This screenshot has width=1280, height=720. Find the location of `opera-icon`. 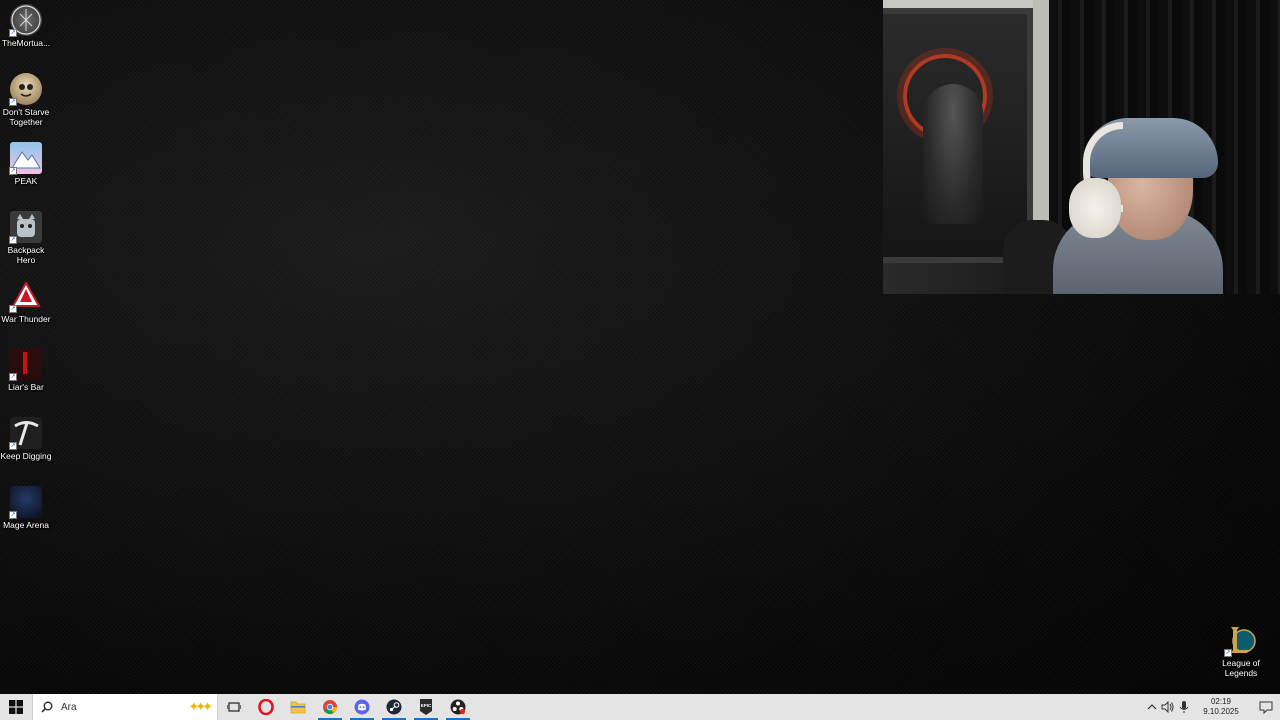

opera-icon is located at coordinates (266, 707).